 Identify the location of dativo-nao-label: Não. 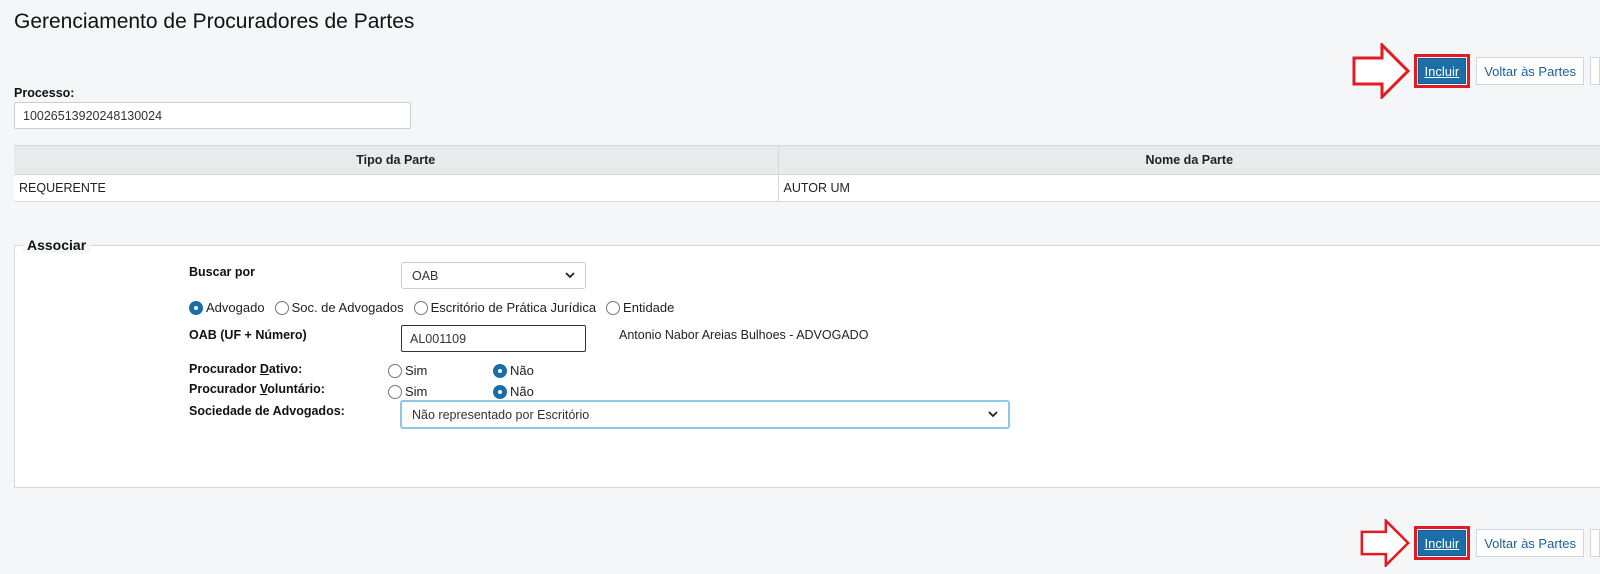
(522, 370).